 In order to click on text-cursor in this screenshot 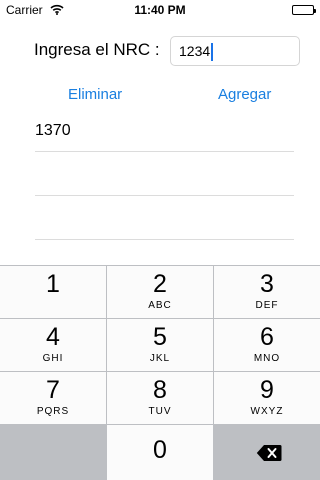, I will do `click(212, 52)`.